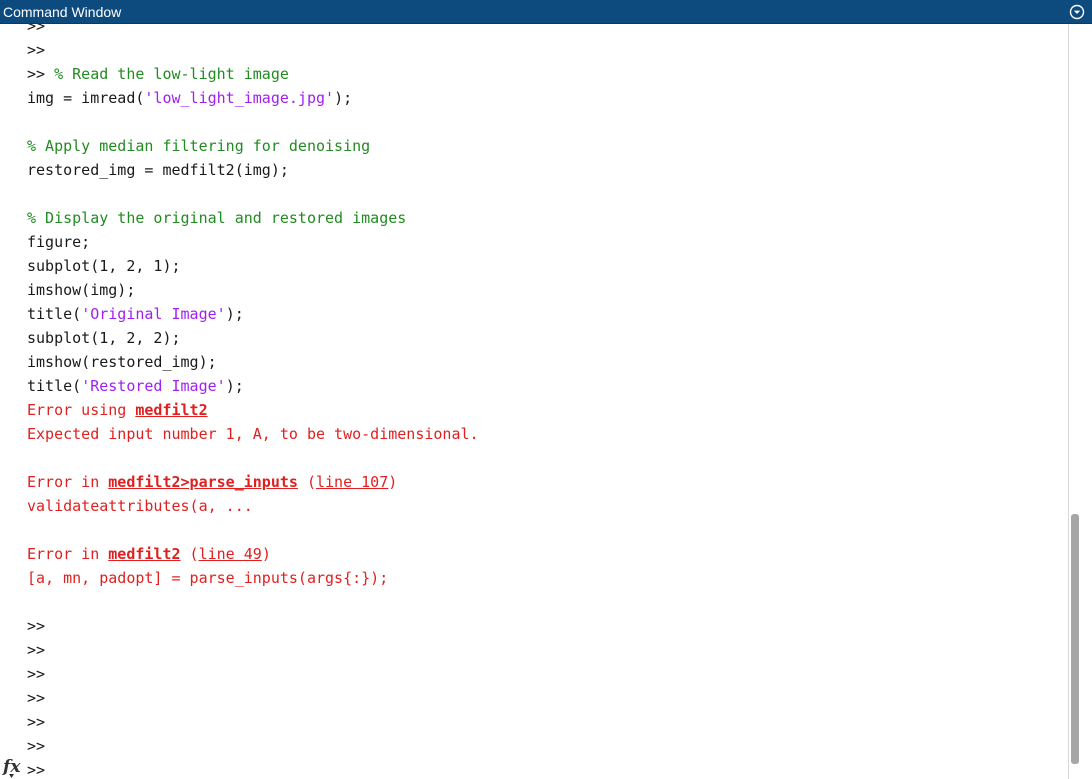  Describe the element at coordinates (239, 98) in the screenshot. I see `string-literal: 'low_light_image.jpg'` at that location.